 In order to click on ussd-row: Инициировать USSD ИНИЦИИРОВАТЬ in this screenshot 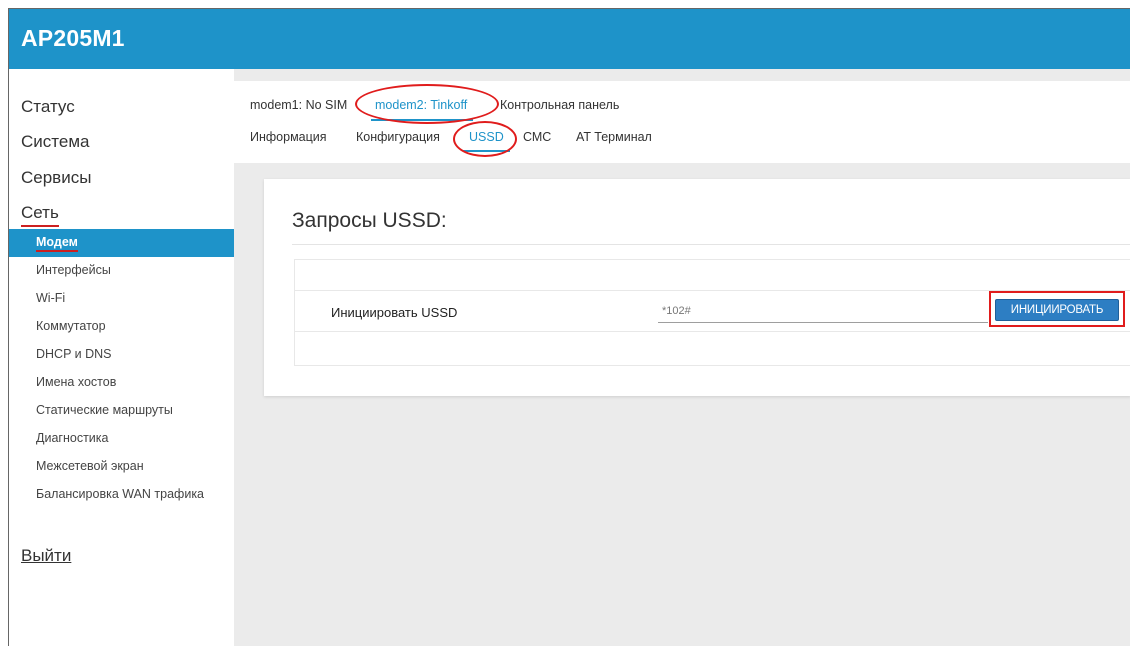, I will do `click(712, 311)`.